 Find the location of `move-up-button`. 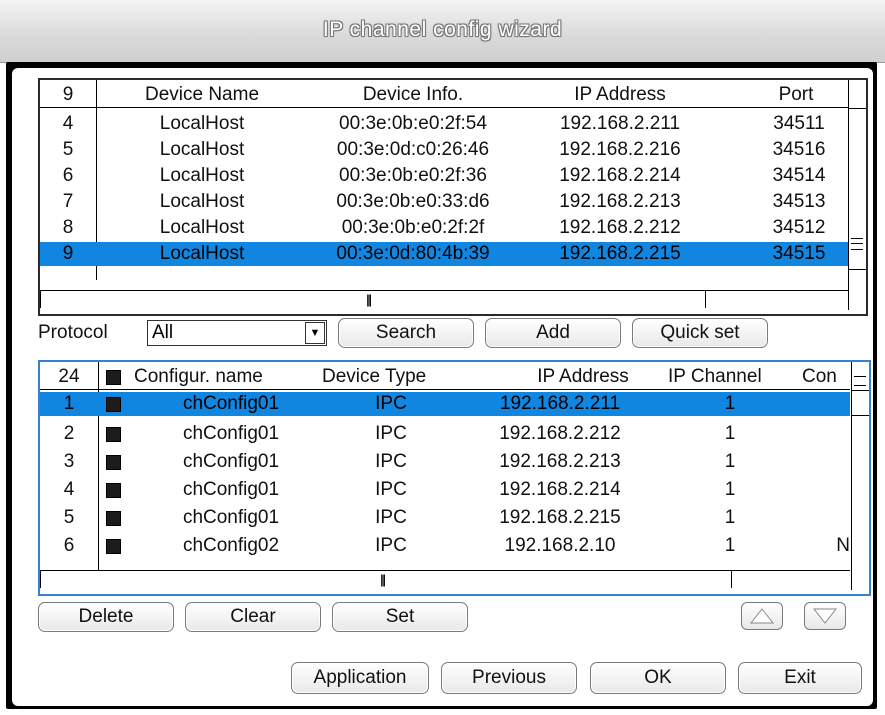

move-up-button is located at coordinates (762, 616).